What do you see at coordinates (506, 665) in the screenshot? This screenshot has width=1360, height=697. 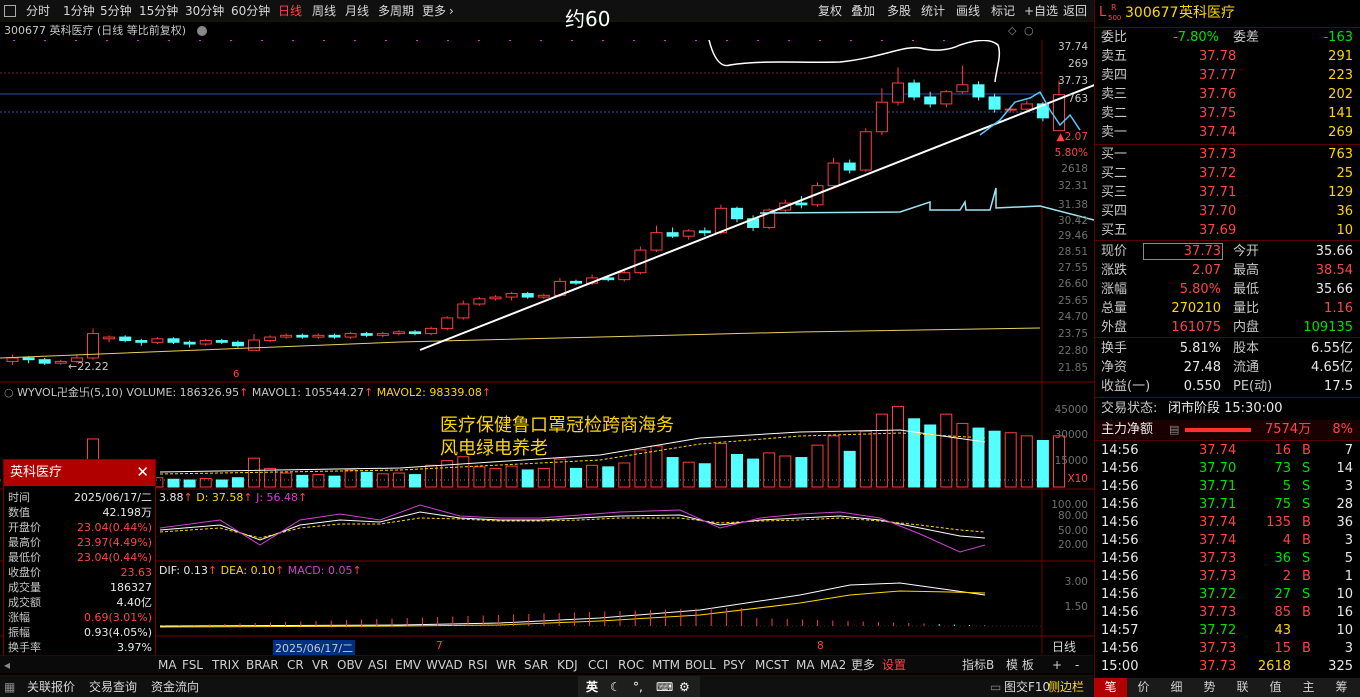 I see `indicator-tab: WR` at bounding box center [506, 665].